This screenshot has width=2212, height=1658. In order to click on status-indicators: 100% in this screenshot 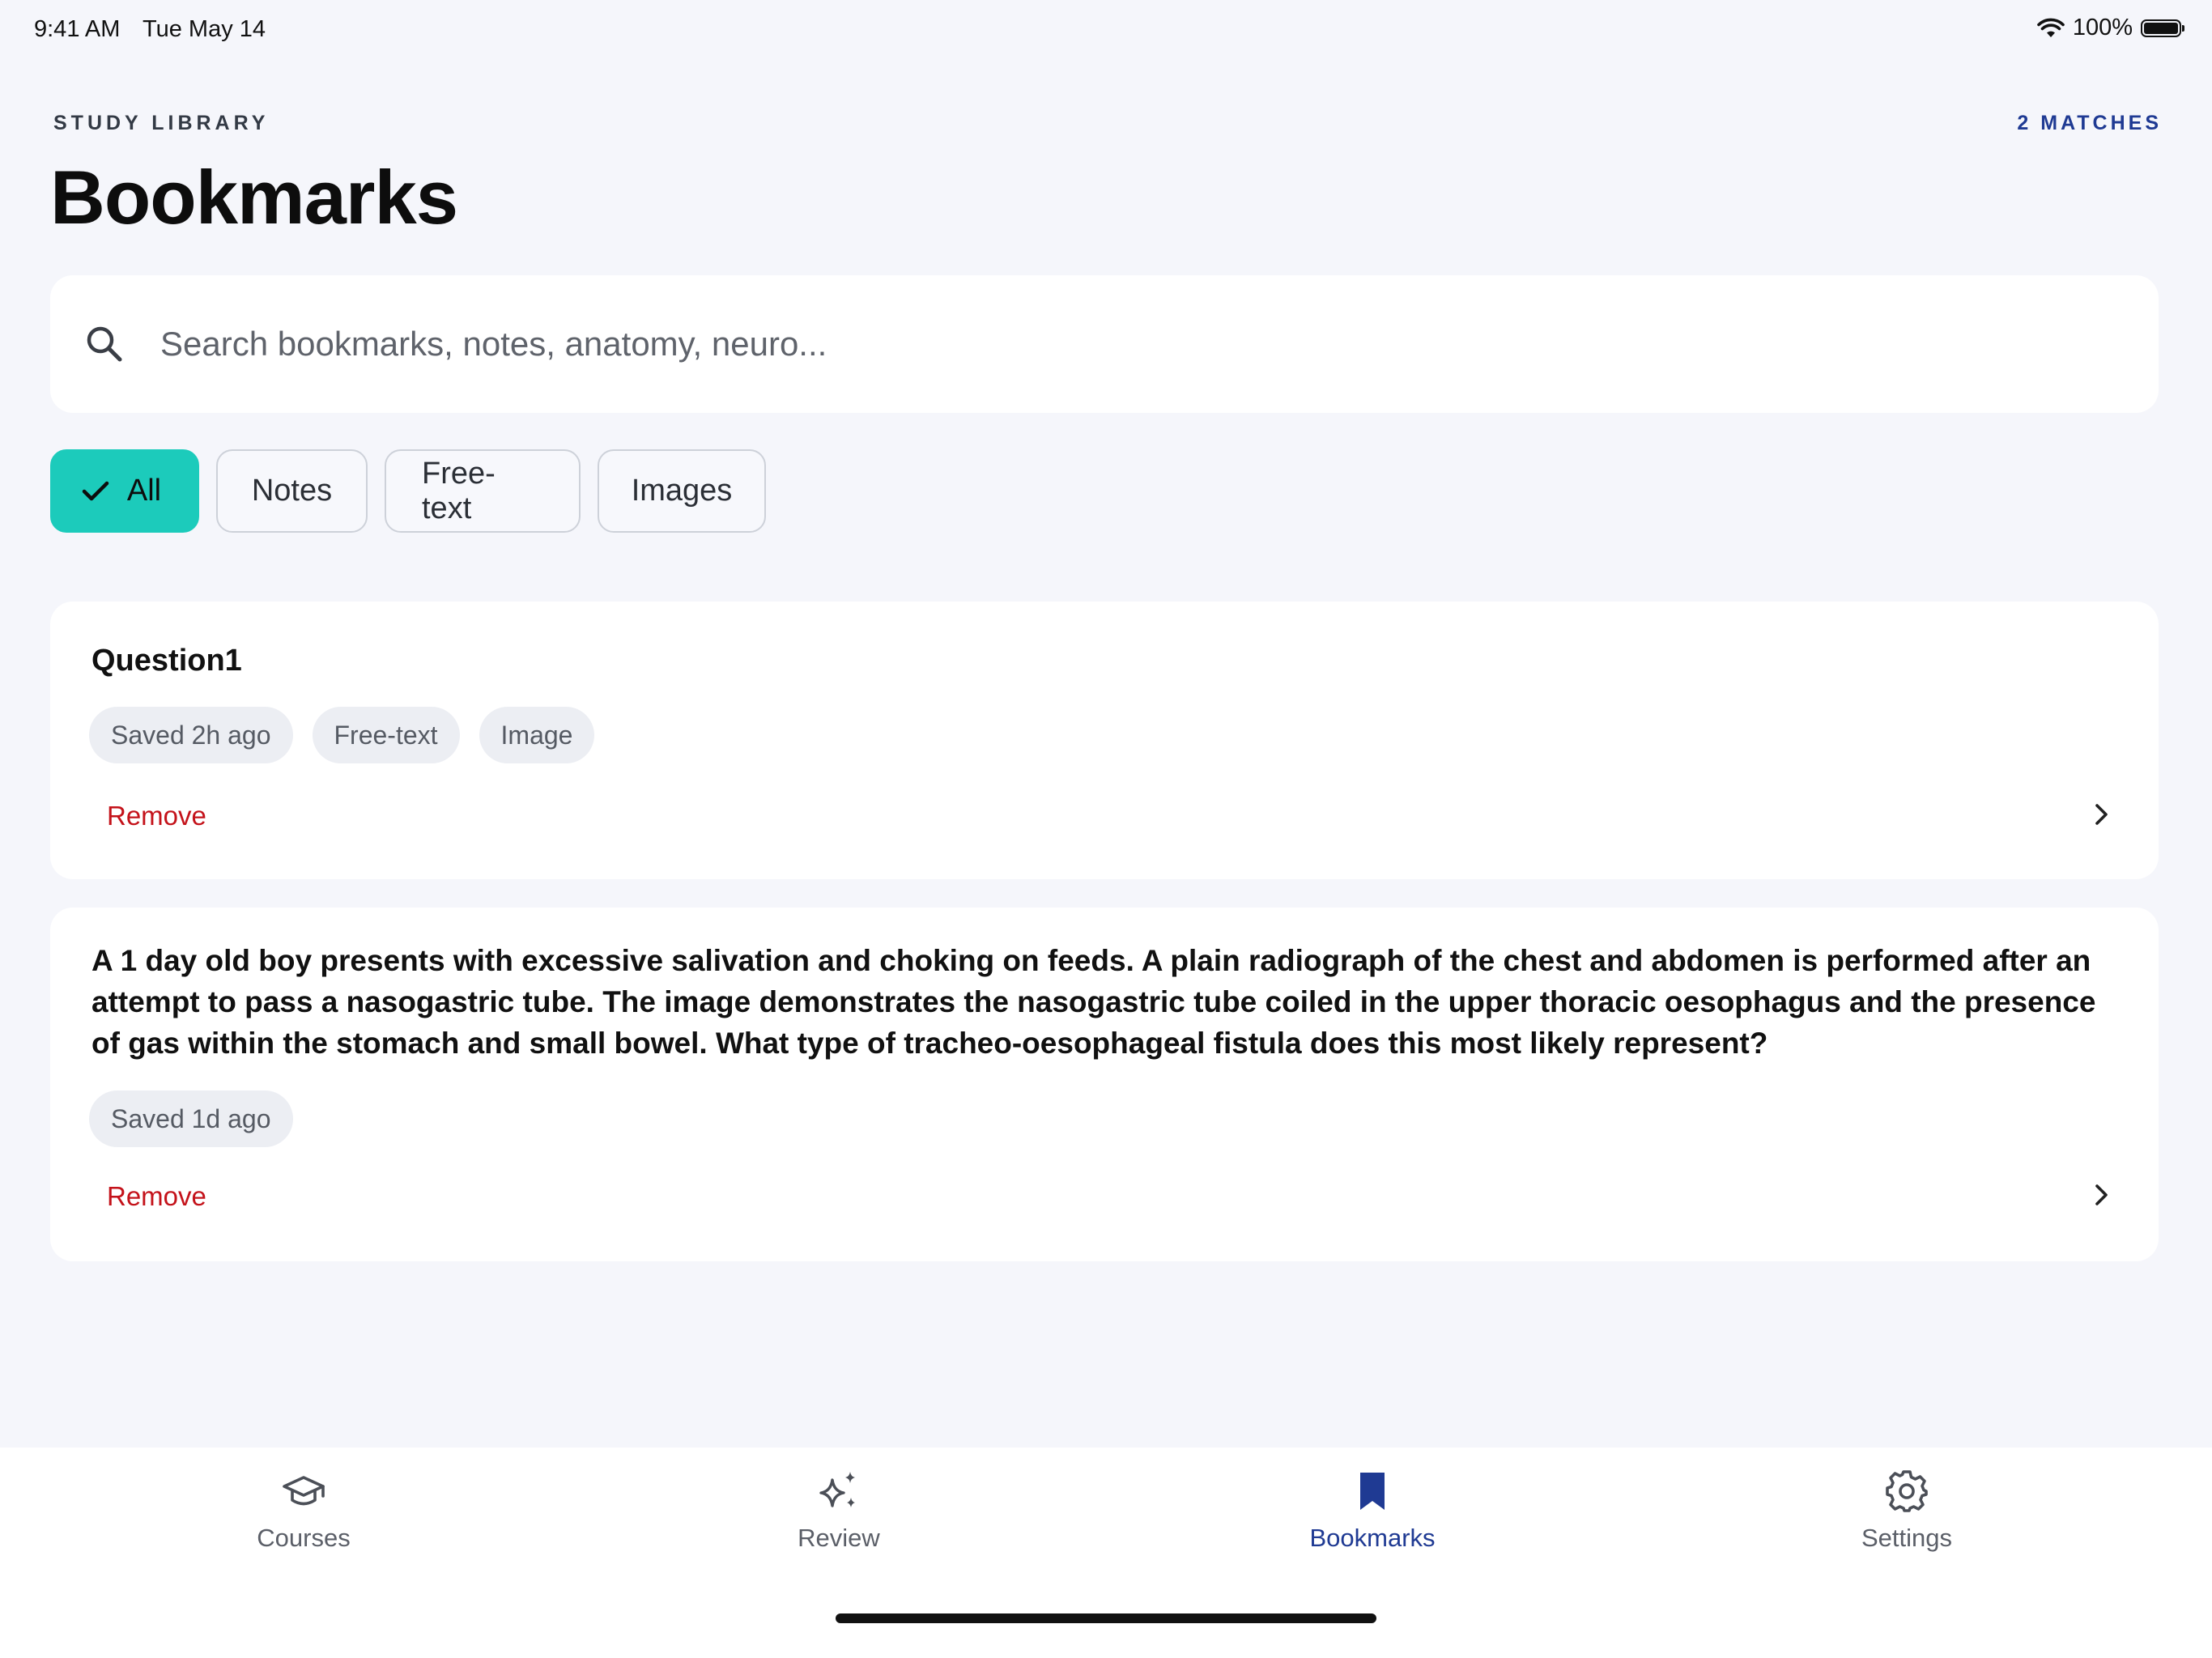, I will do `click(2111, 28)`.